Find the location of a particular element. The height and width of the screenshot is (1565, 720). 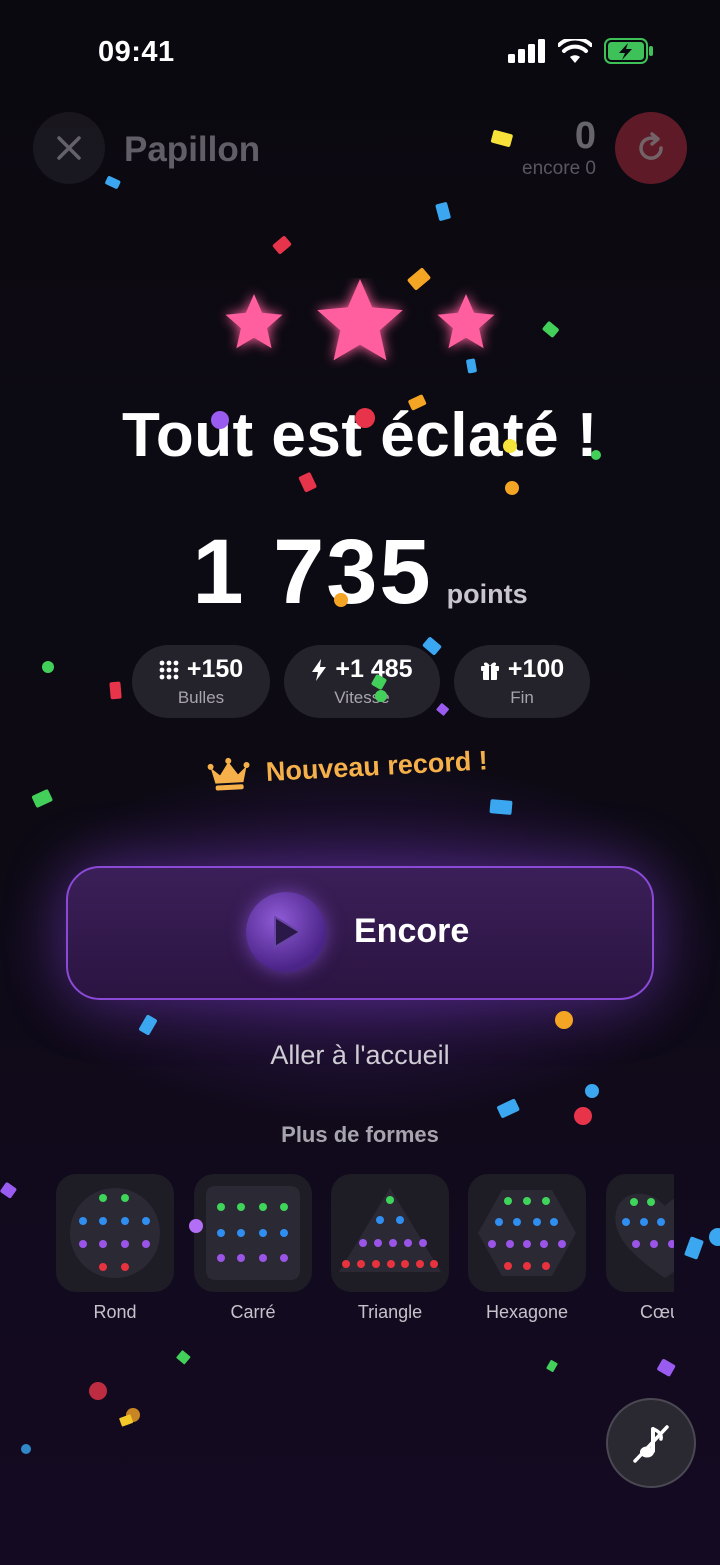

restart-button is located at coordinates (651, 148).